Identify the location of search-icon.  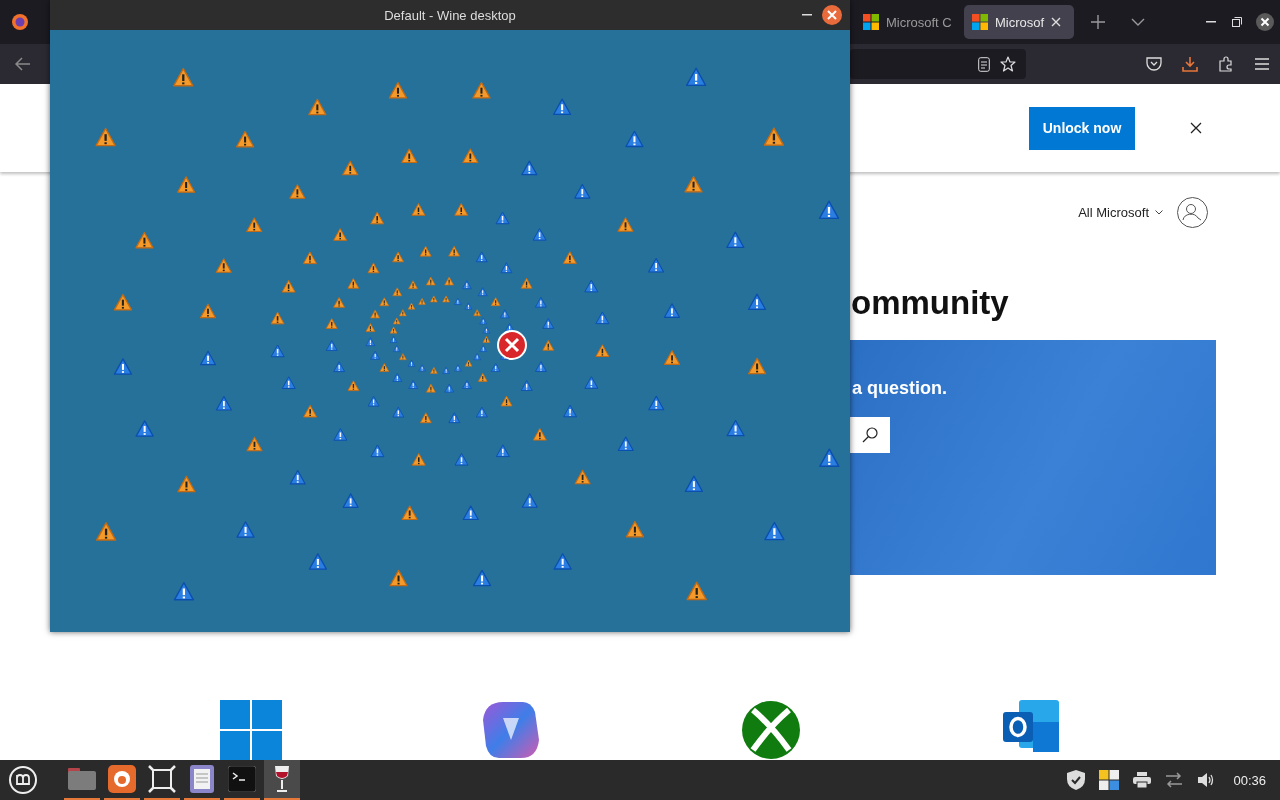
(870, 435).